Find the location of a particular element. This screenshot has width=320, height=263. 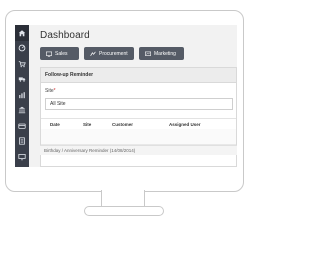

site-select: All Site is located at coordinates (139, 104).